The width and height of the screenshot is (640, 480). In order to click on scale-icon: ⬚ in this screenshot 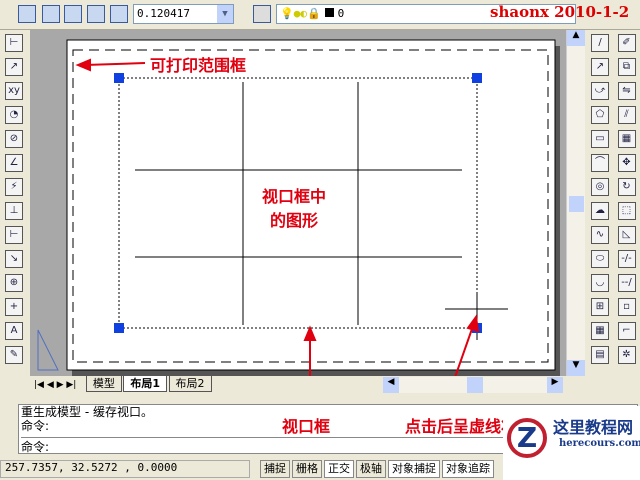, I will do `click(626, 211)`.